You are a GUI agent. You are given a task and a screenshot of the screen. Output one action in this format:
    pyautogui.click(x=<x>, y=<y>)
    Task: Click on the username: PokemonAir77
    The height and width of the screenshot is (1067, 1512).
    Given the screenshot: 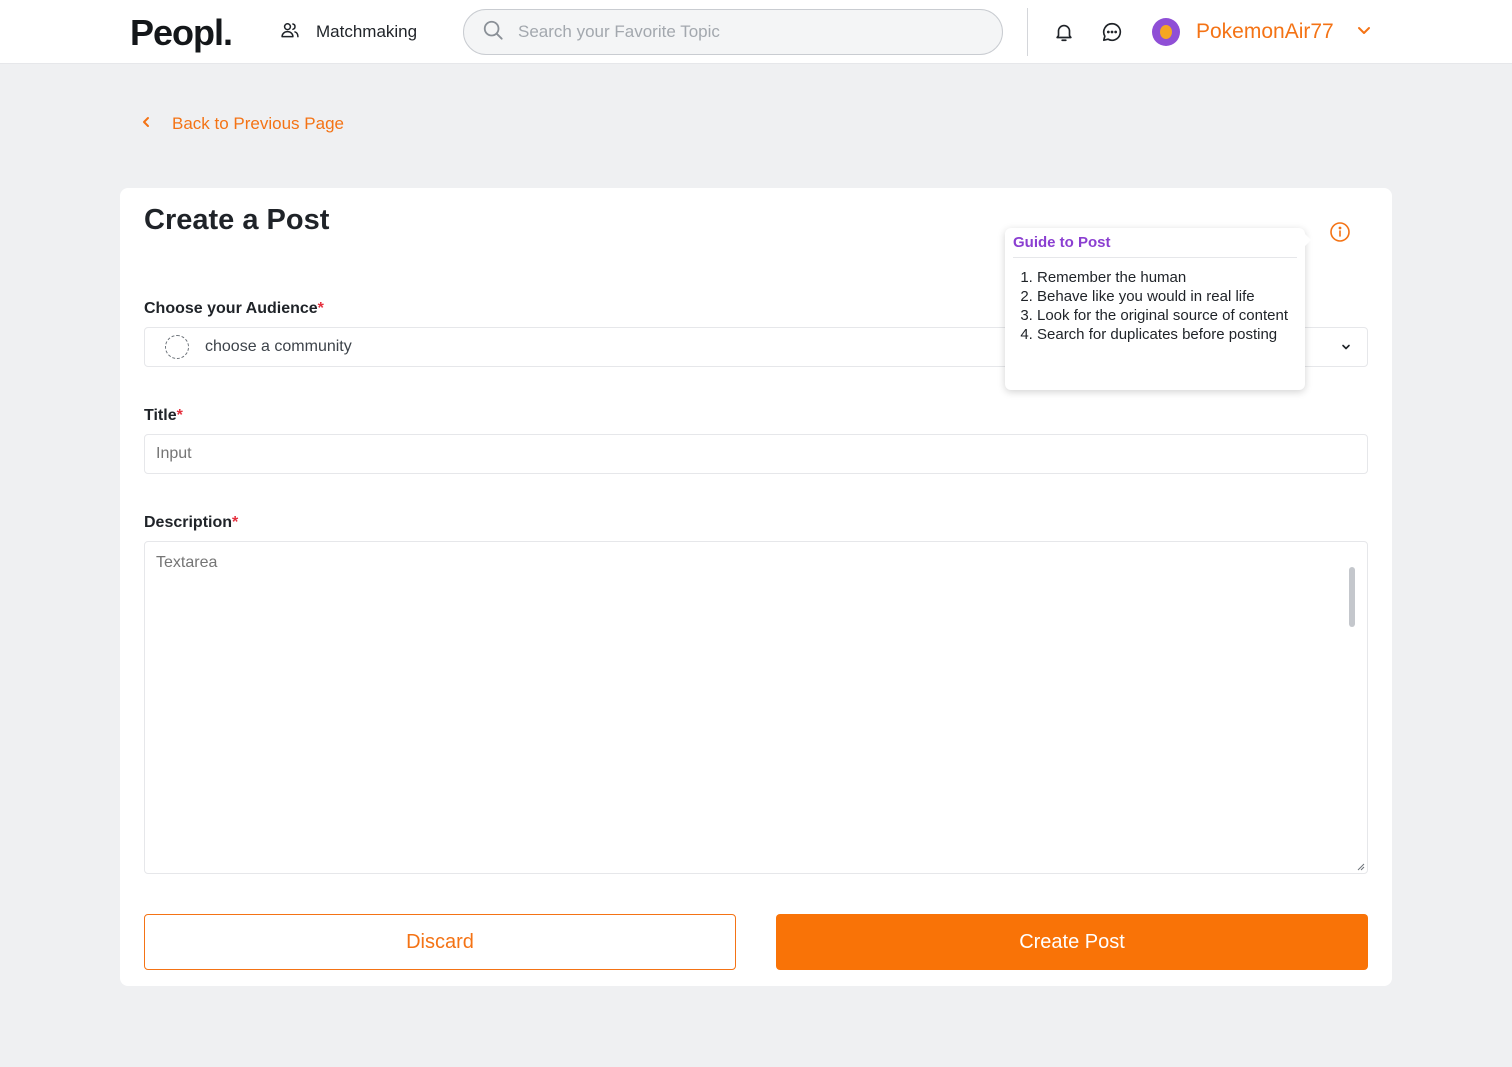 What is the action you would take?
    pyautogui.click(x=1265, y=32)
    